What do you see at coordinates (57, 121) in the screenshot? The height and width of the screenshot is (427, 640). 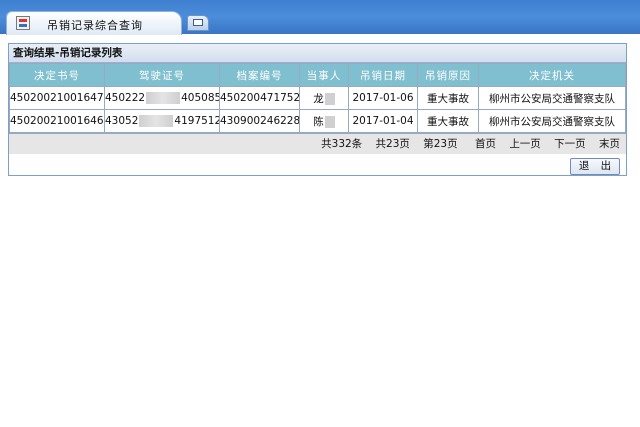 I see `cell-decision-no: 450200210016468` at bounding box center [57, 121].